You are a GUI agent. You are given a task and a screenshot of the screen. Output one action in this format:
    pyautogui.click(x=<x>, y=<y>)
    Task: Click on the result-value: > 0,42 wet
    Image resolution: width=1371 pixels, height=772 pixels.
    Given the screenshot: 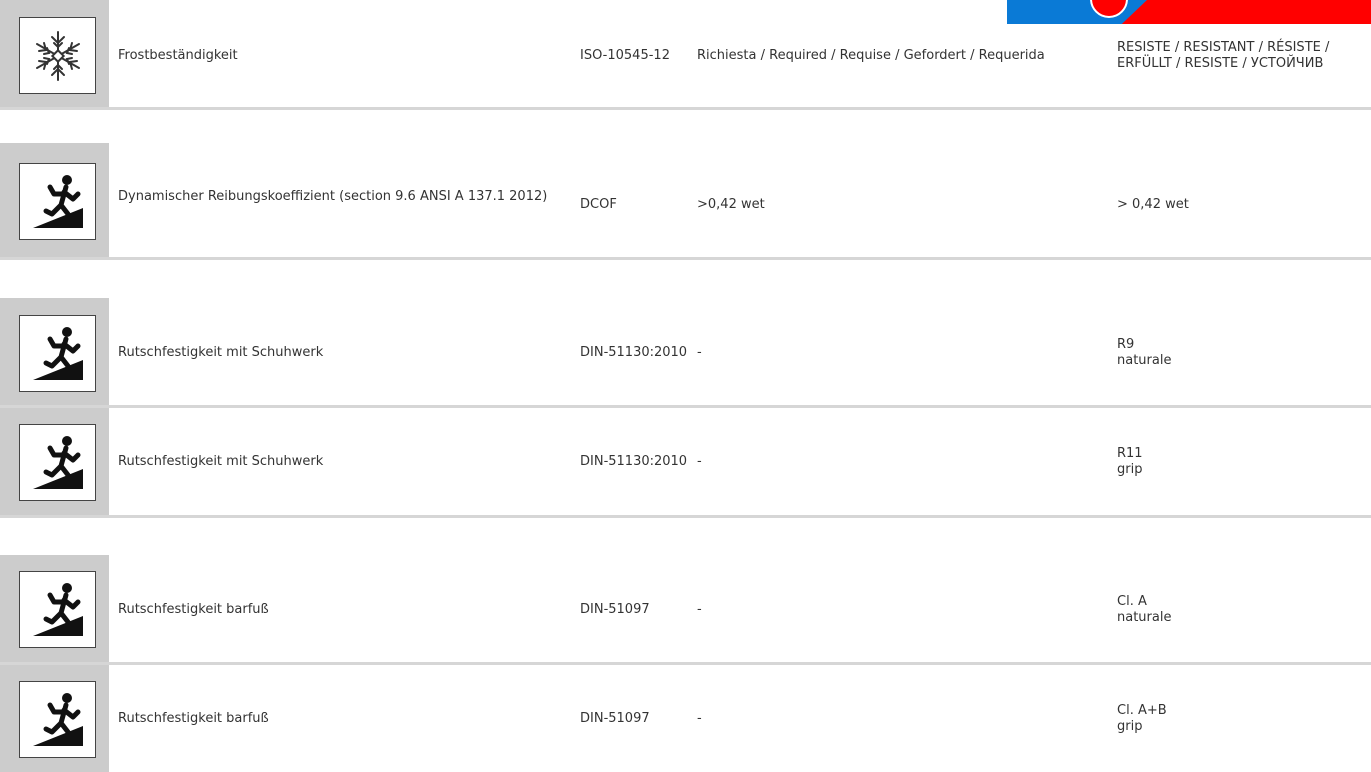 What is the action you would take?
    pyautogui.click(x=1242, y=205)
    